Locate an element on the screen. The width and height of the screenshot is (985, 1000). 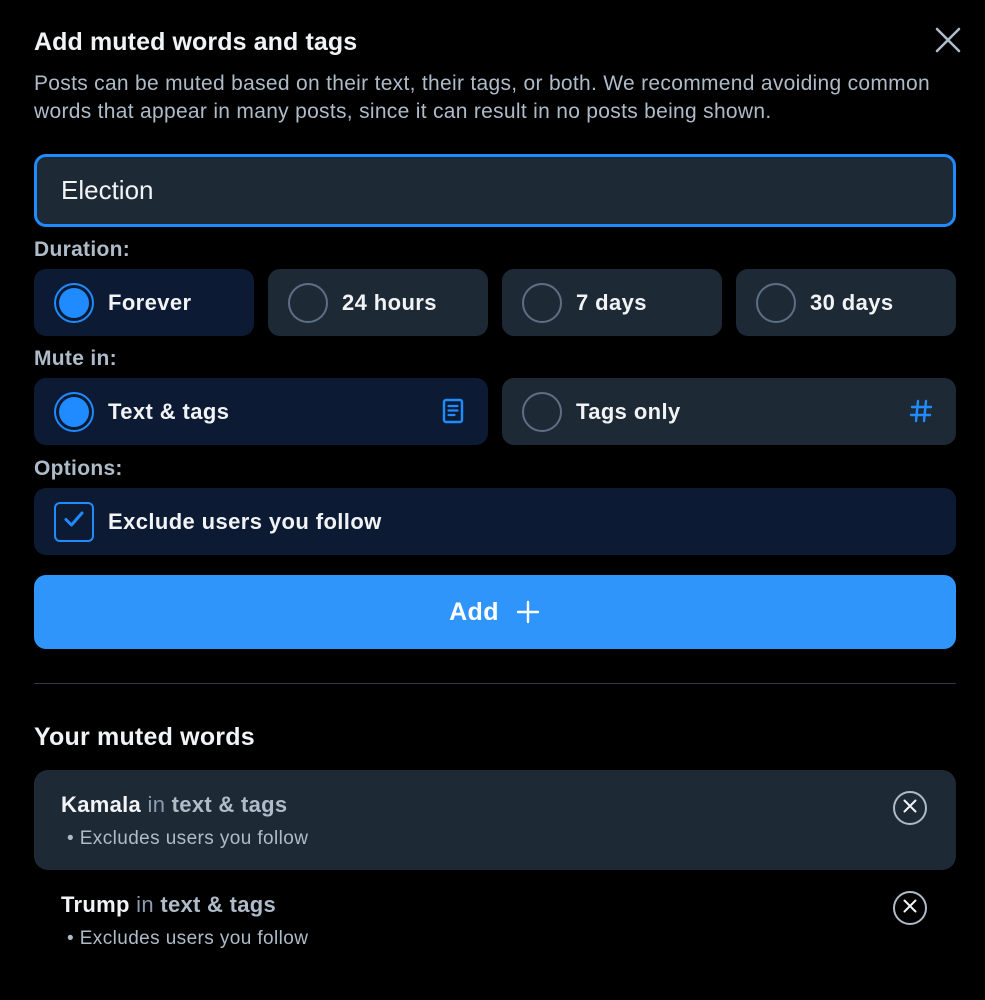
close-icon is located at coordinates (948, 42).